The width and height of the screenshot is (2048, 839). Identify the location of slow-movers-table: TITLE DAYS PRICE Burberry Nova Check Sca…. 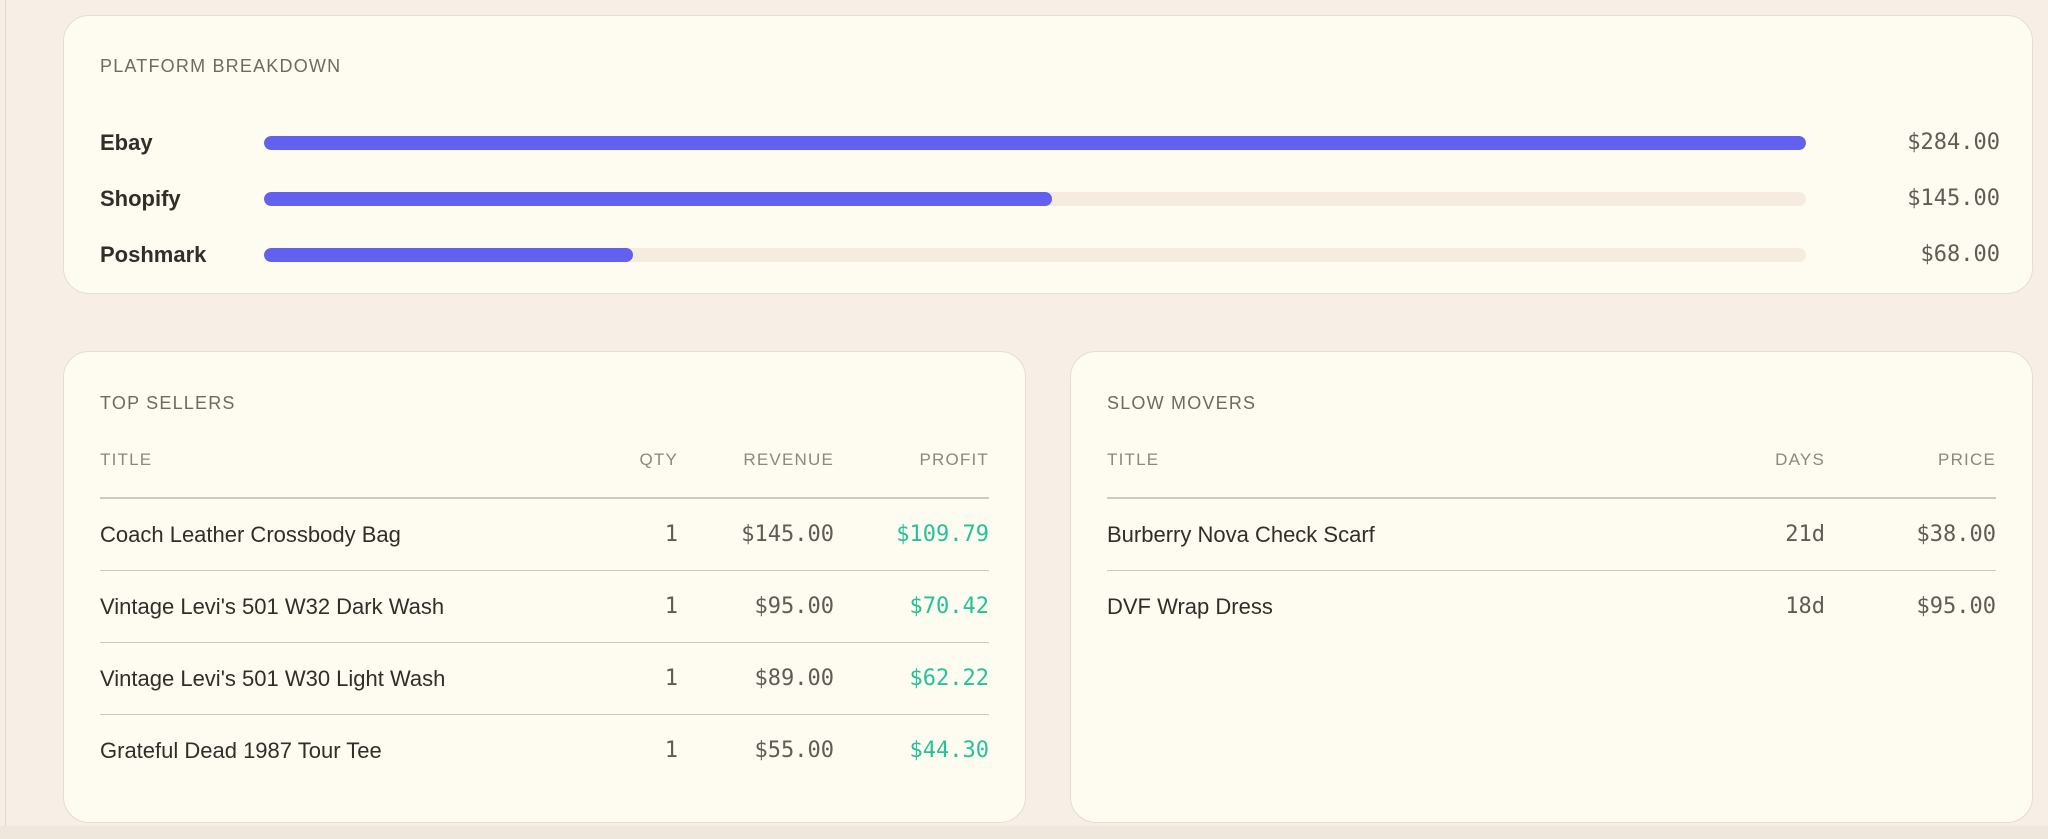
(1551, 546).